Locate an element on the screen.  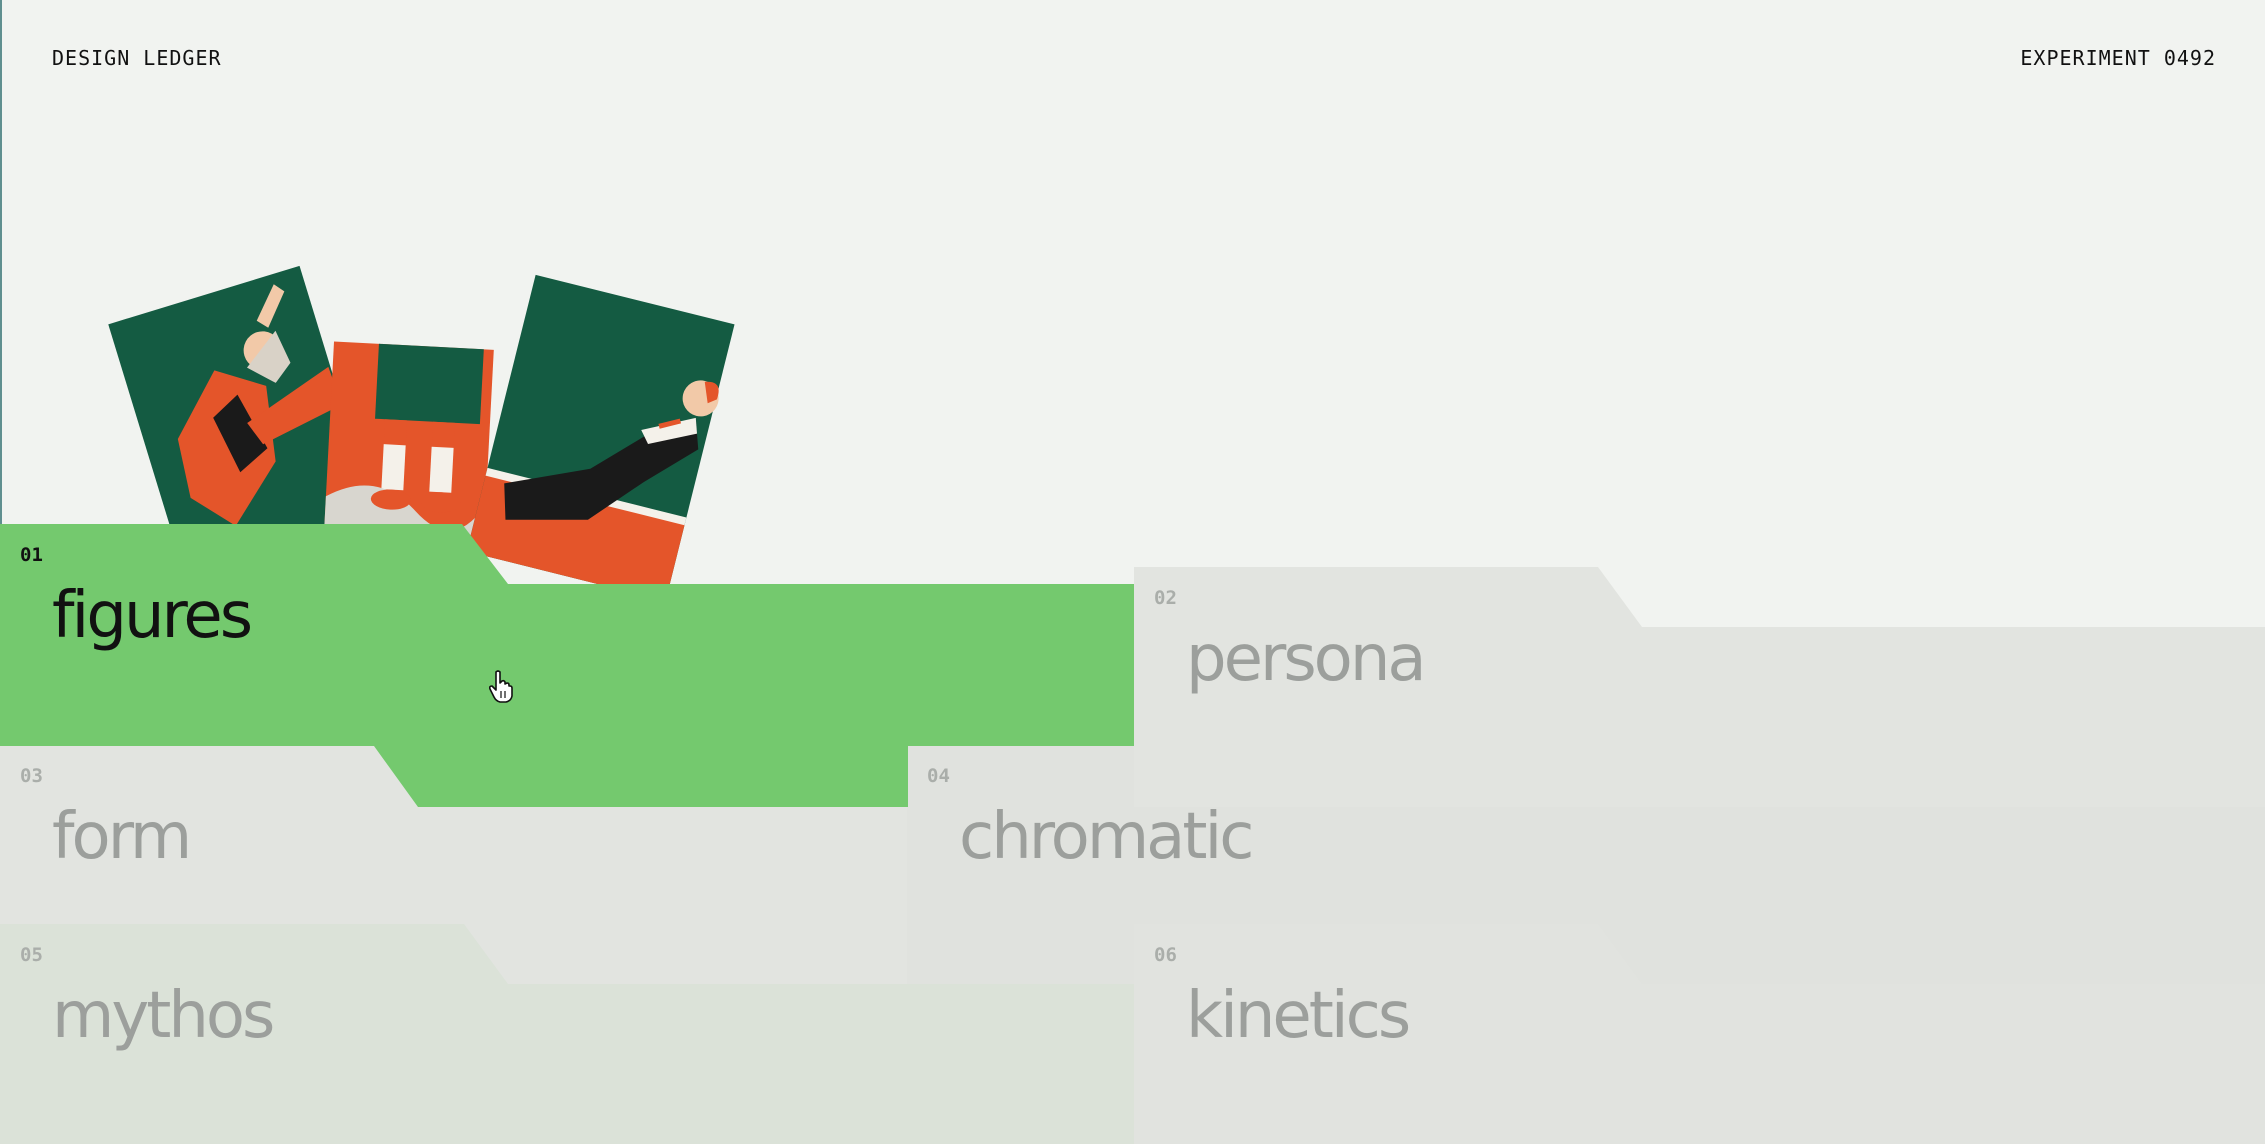
tile-kinetics: 06 kinetics is located at coordinates (1699, 1034).